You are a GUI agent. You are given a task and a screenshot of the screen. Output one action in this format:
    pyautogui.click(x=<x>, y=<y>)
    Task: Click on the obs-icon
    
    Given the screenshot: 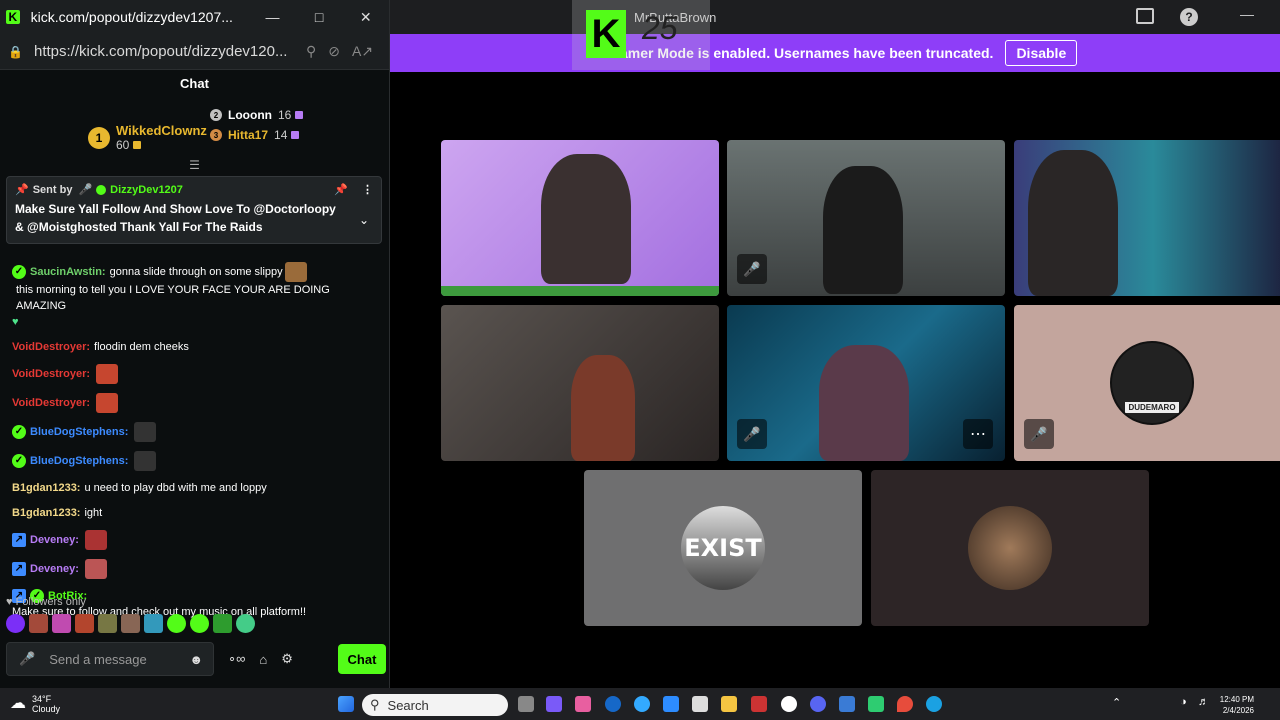 What is the action you would take?
    pyautogui.click(x=789, y=704)
    